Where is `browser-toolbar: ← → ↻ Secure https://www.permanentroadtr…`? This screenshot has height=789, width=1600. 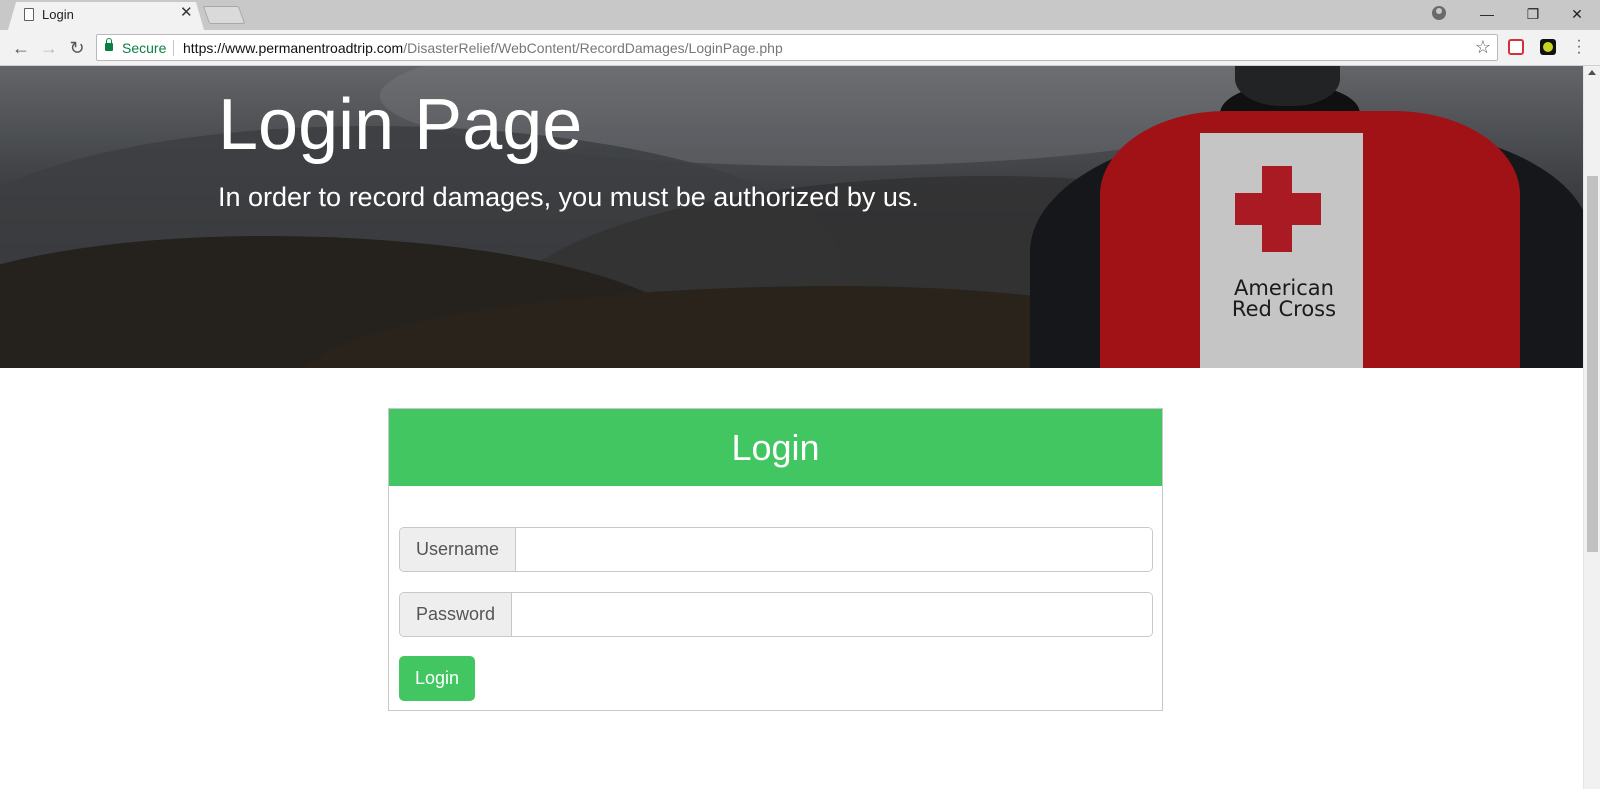 browser-toolbar: ← → ↻ Secure https://www.permanentroadtr… is located at coordinates (800, 48).